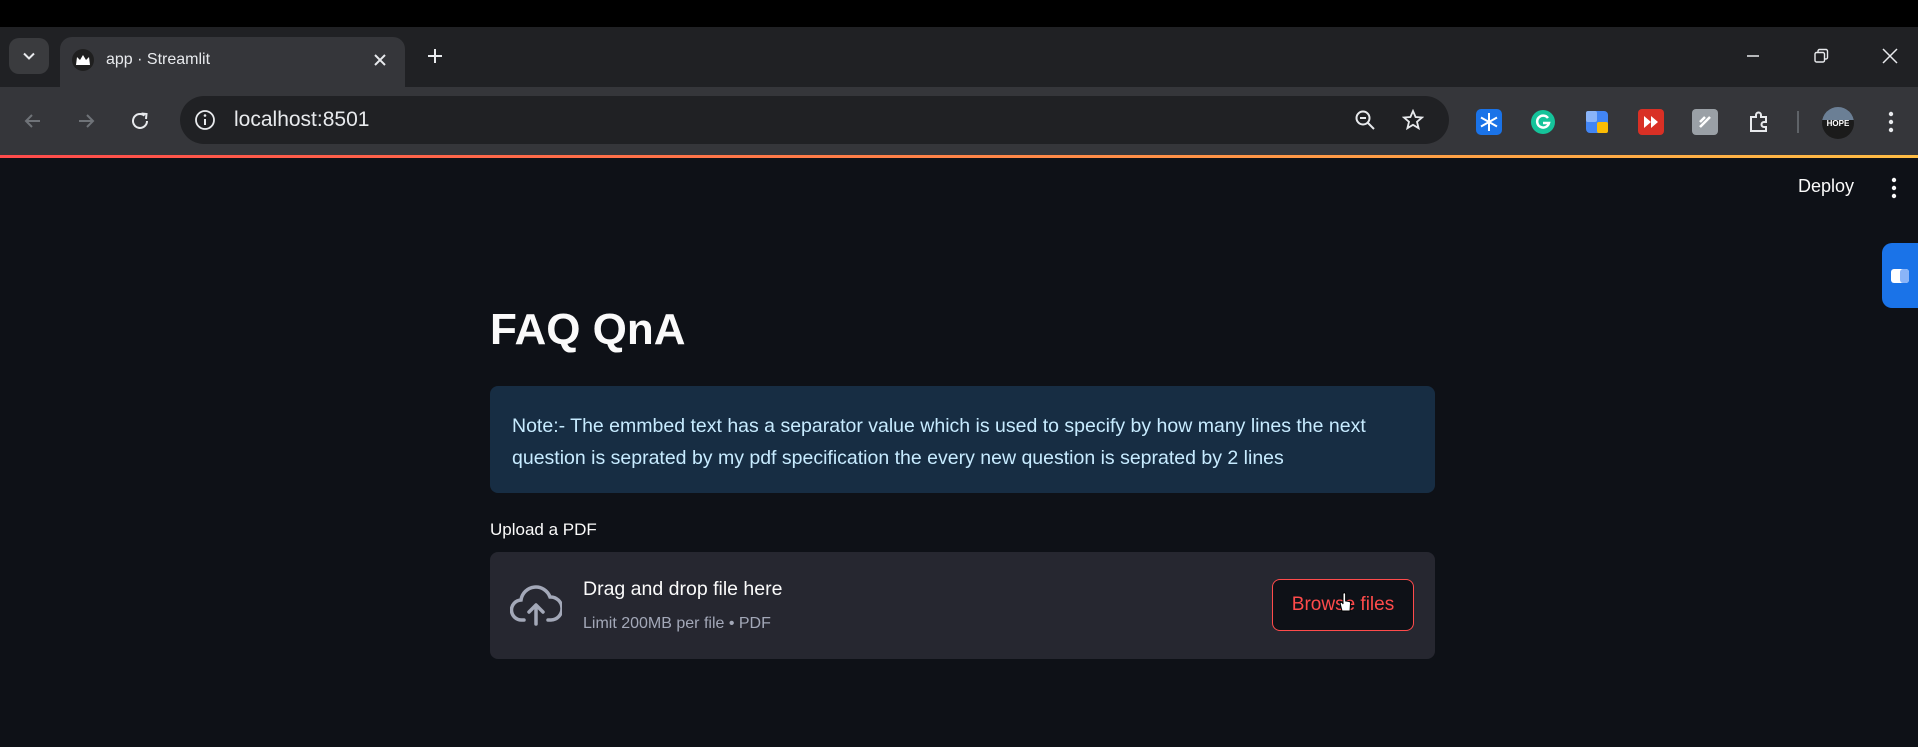 Image resolution: width=1918 pixels, height=747 pixels. Describe the element at coordinates (959, 188) in the screenshot. I see `app-header: Deploy` at that location.